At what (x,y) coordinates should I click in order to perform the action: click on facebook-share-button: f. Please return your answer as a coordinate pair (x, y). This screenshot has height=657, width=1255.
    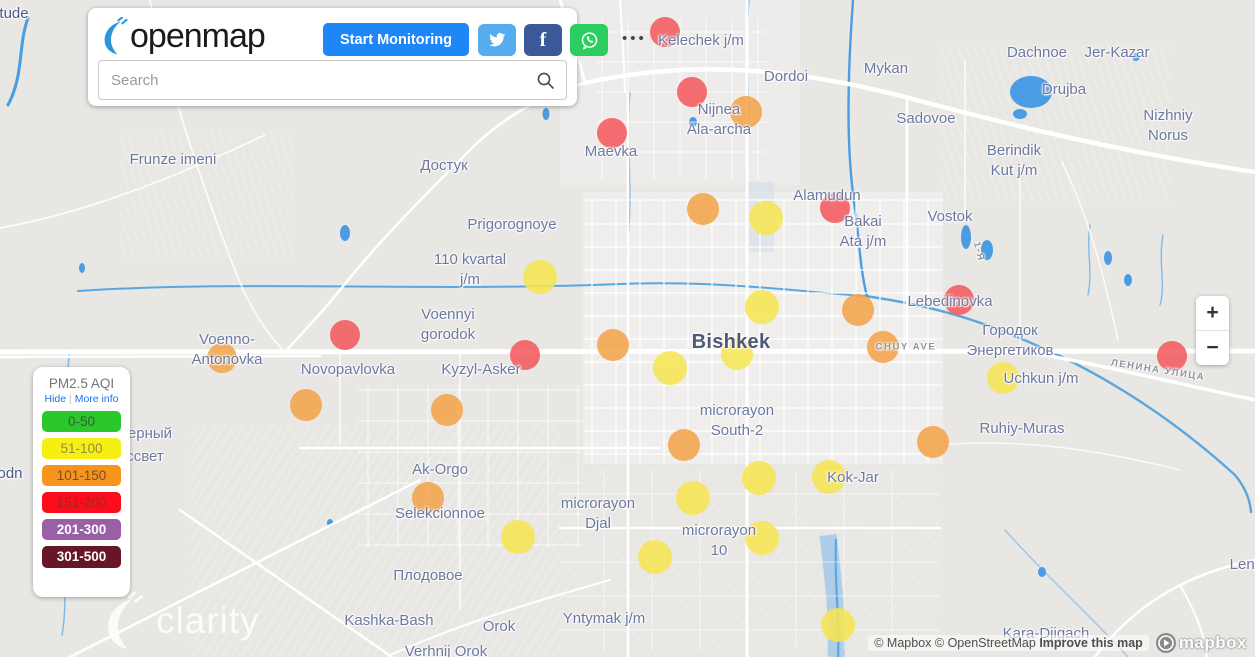
    Looking at the image, I should click on (543, 40).